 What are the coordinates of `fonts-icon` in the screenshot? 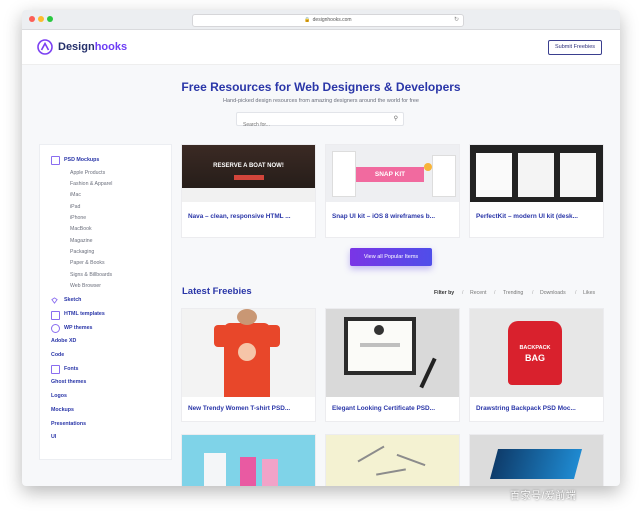 It's located at (55, 369).